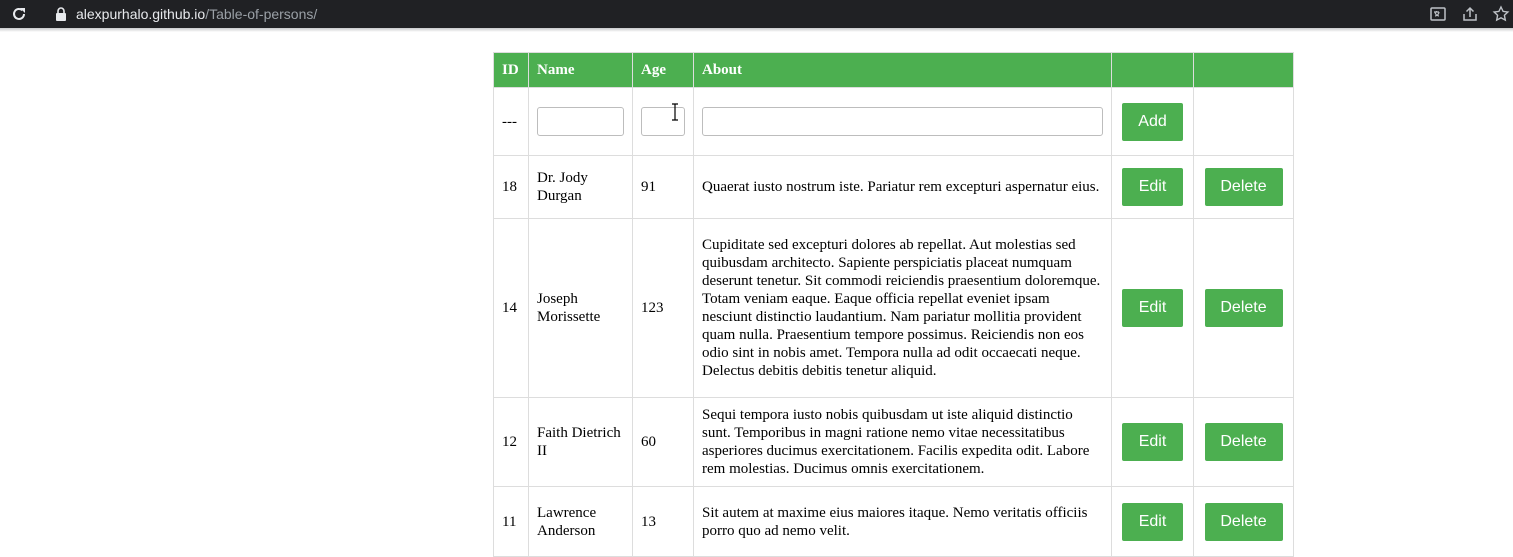 The height and width of the screenshot is (557, 1513). I want to click on new-person-row: --- Add, so click(893, 121).